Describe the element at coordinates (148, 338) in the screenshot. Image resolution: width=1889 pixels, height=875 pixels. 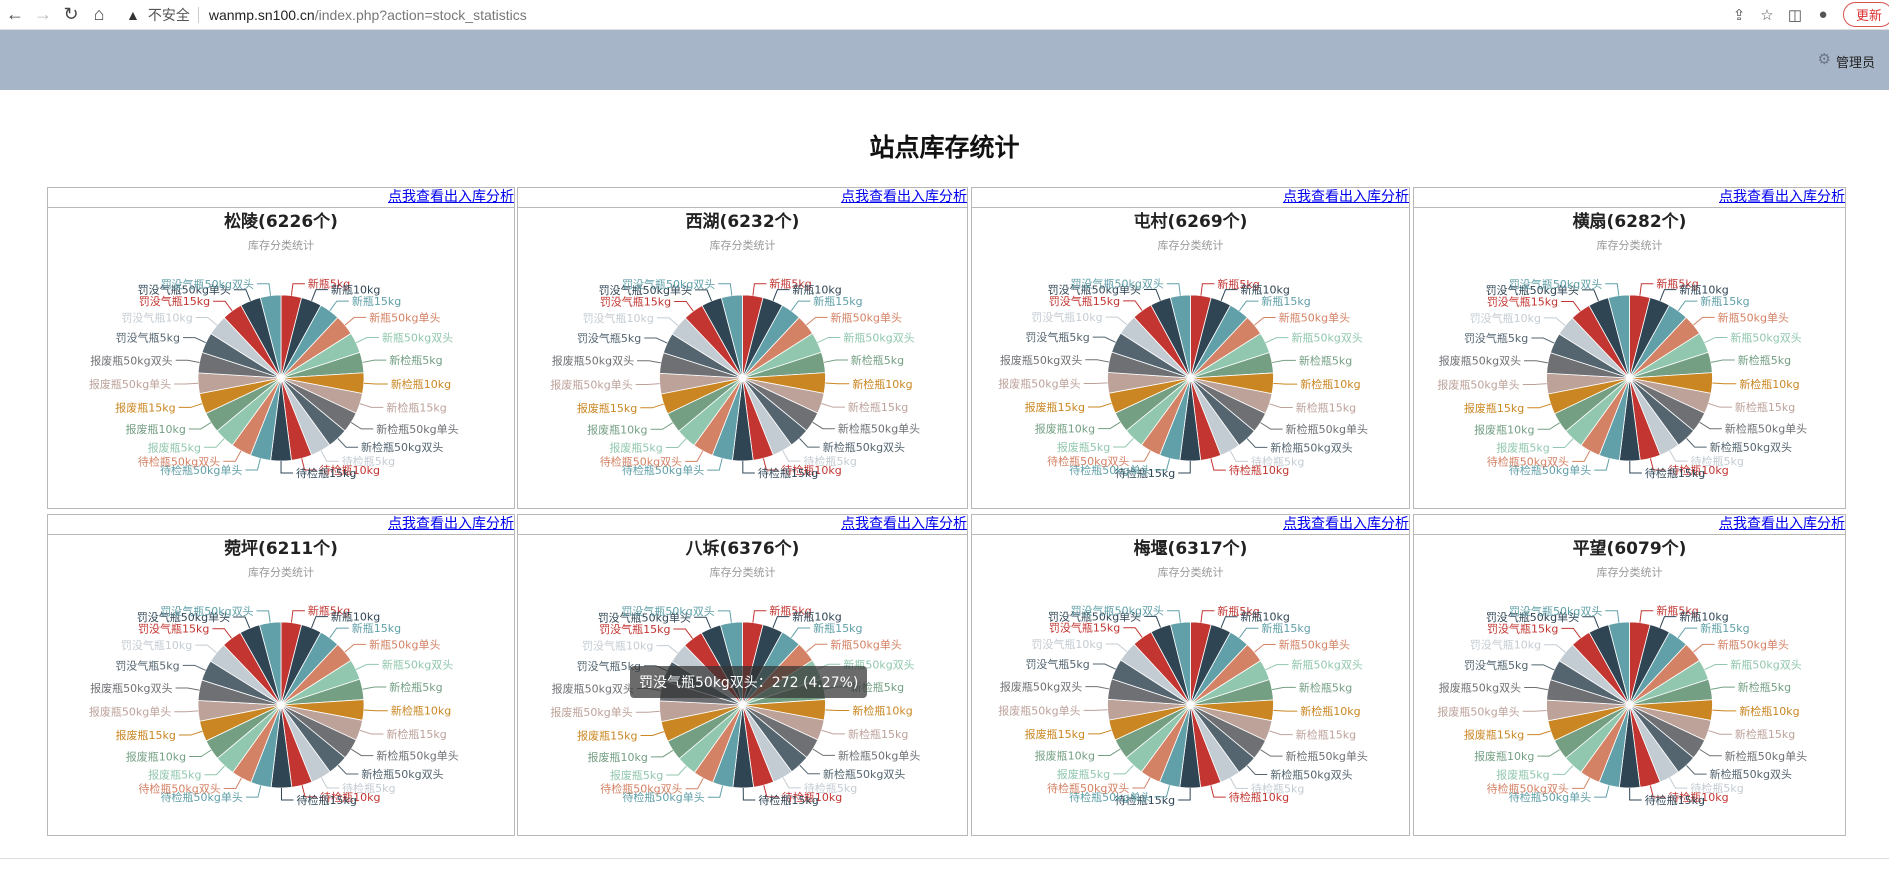
I see `slice-label: 罚没气瓶5kg` at that location.